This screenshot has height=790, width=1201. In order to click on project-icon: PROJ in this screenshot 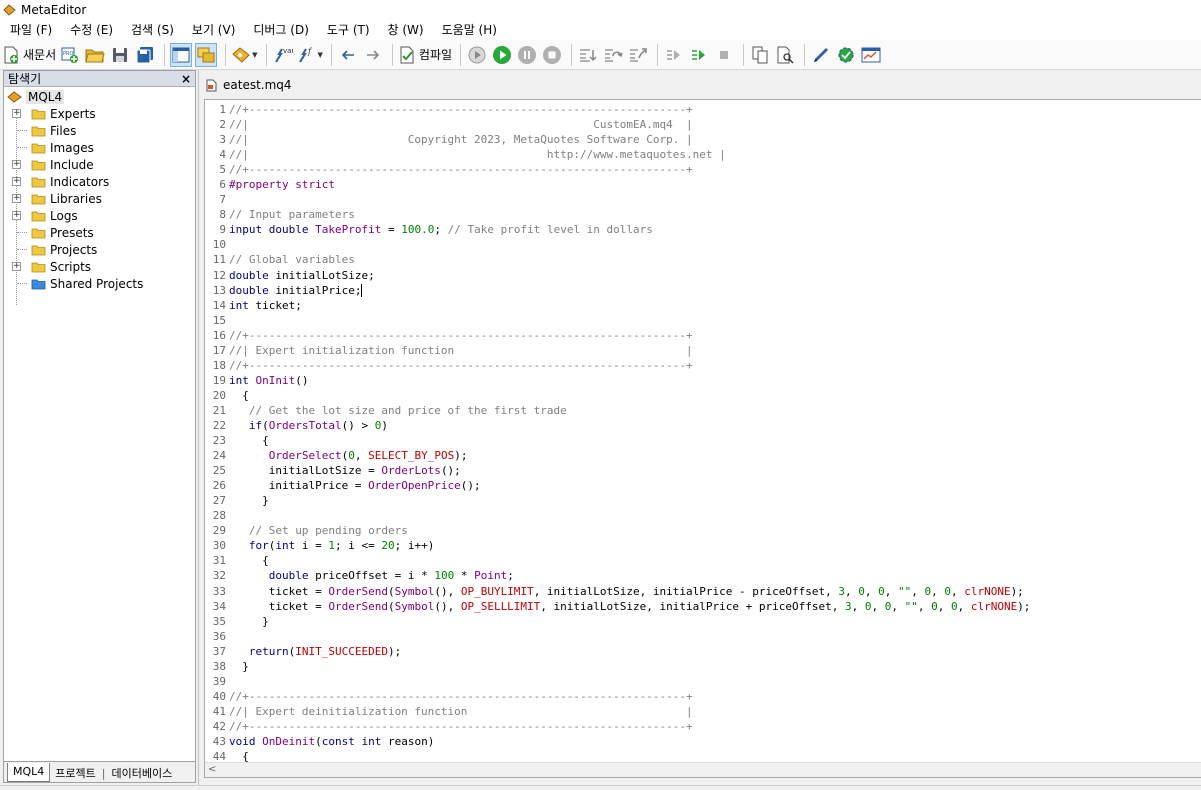, I will do `click(70, 55)`.